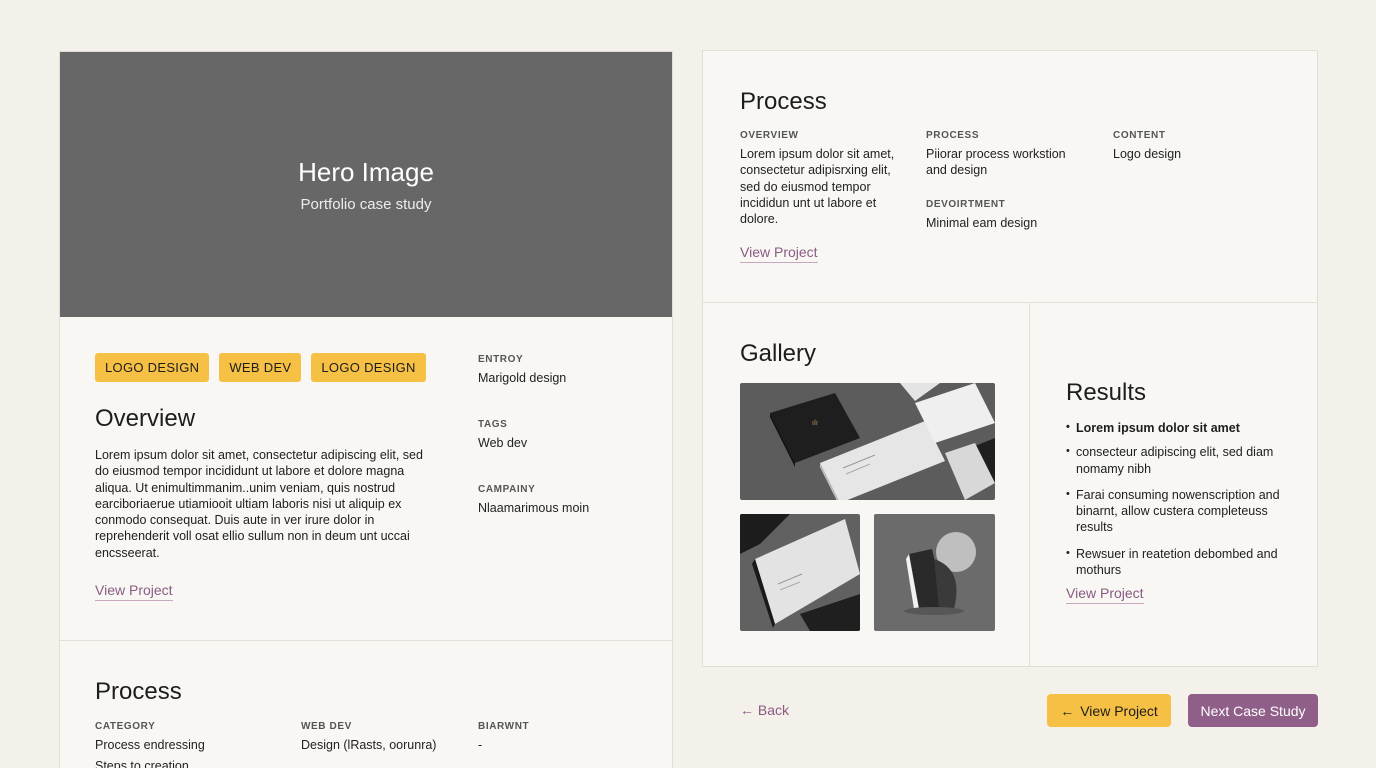 The width and height of the screenshot is (1376, 768). What do you see at coordinates (867, 441) in the screenshot?
I see `gallery-image-business-cards: ılı` at bounding box center [867, 441].